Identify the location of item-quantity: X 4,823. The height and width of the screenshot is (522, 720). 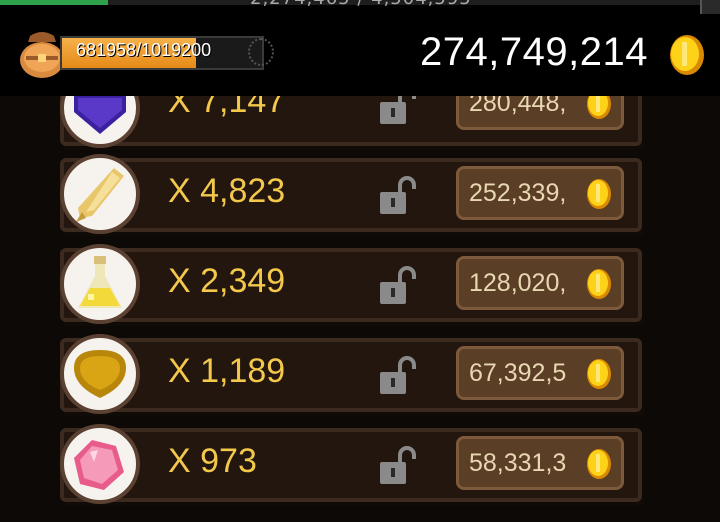
(227, 191).